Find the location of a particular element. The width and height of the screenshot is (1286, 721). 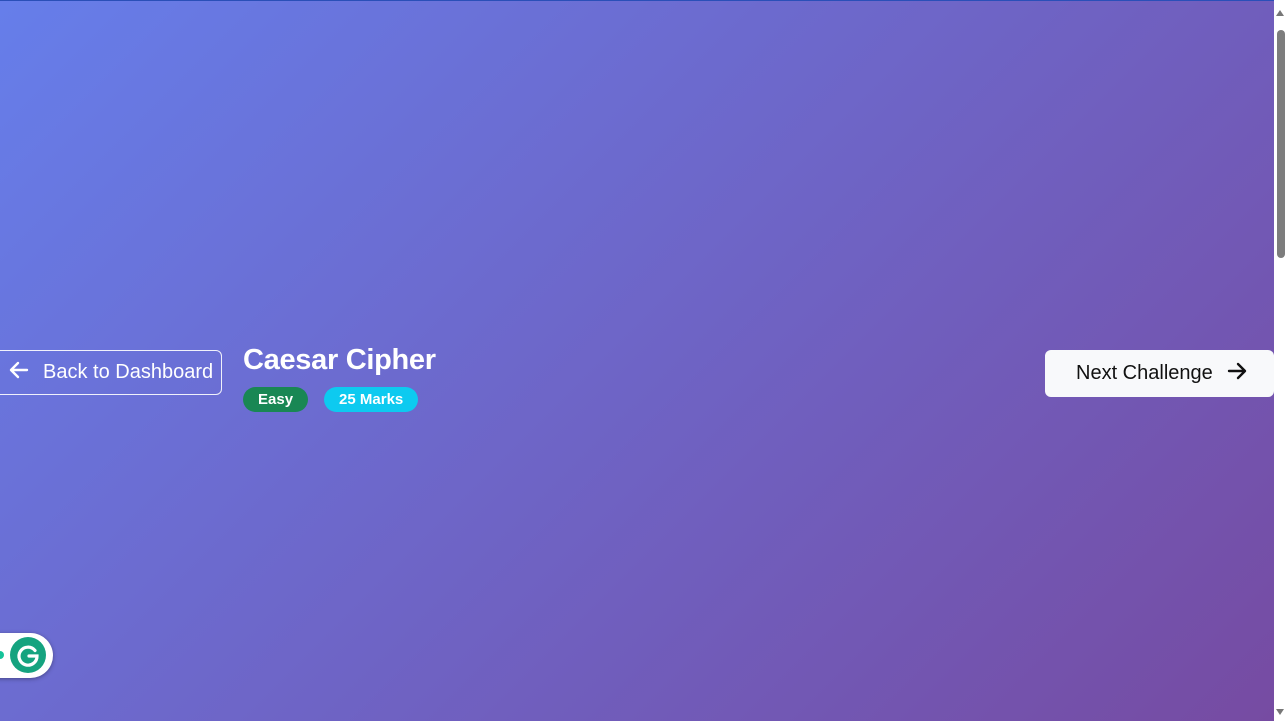

challenge-badges: Easy 25 Marks is located at coordinates (339, 399).